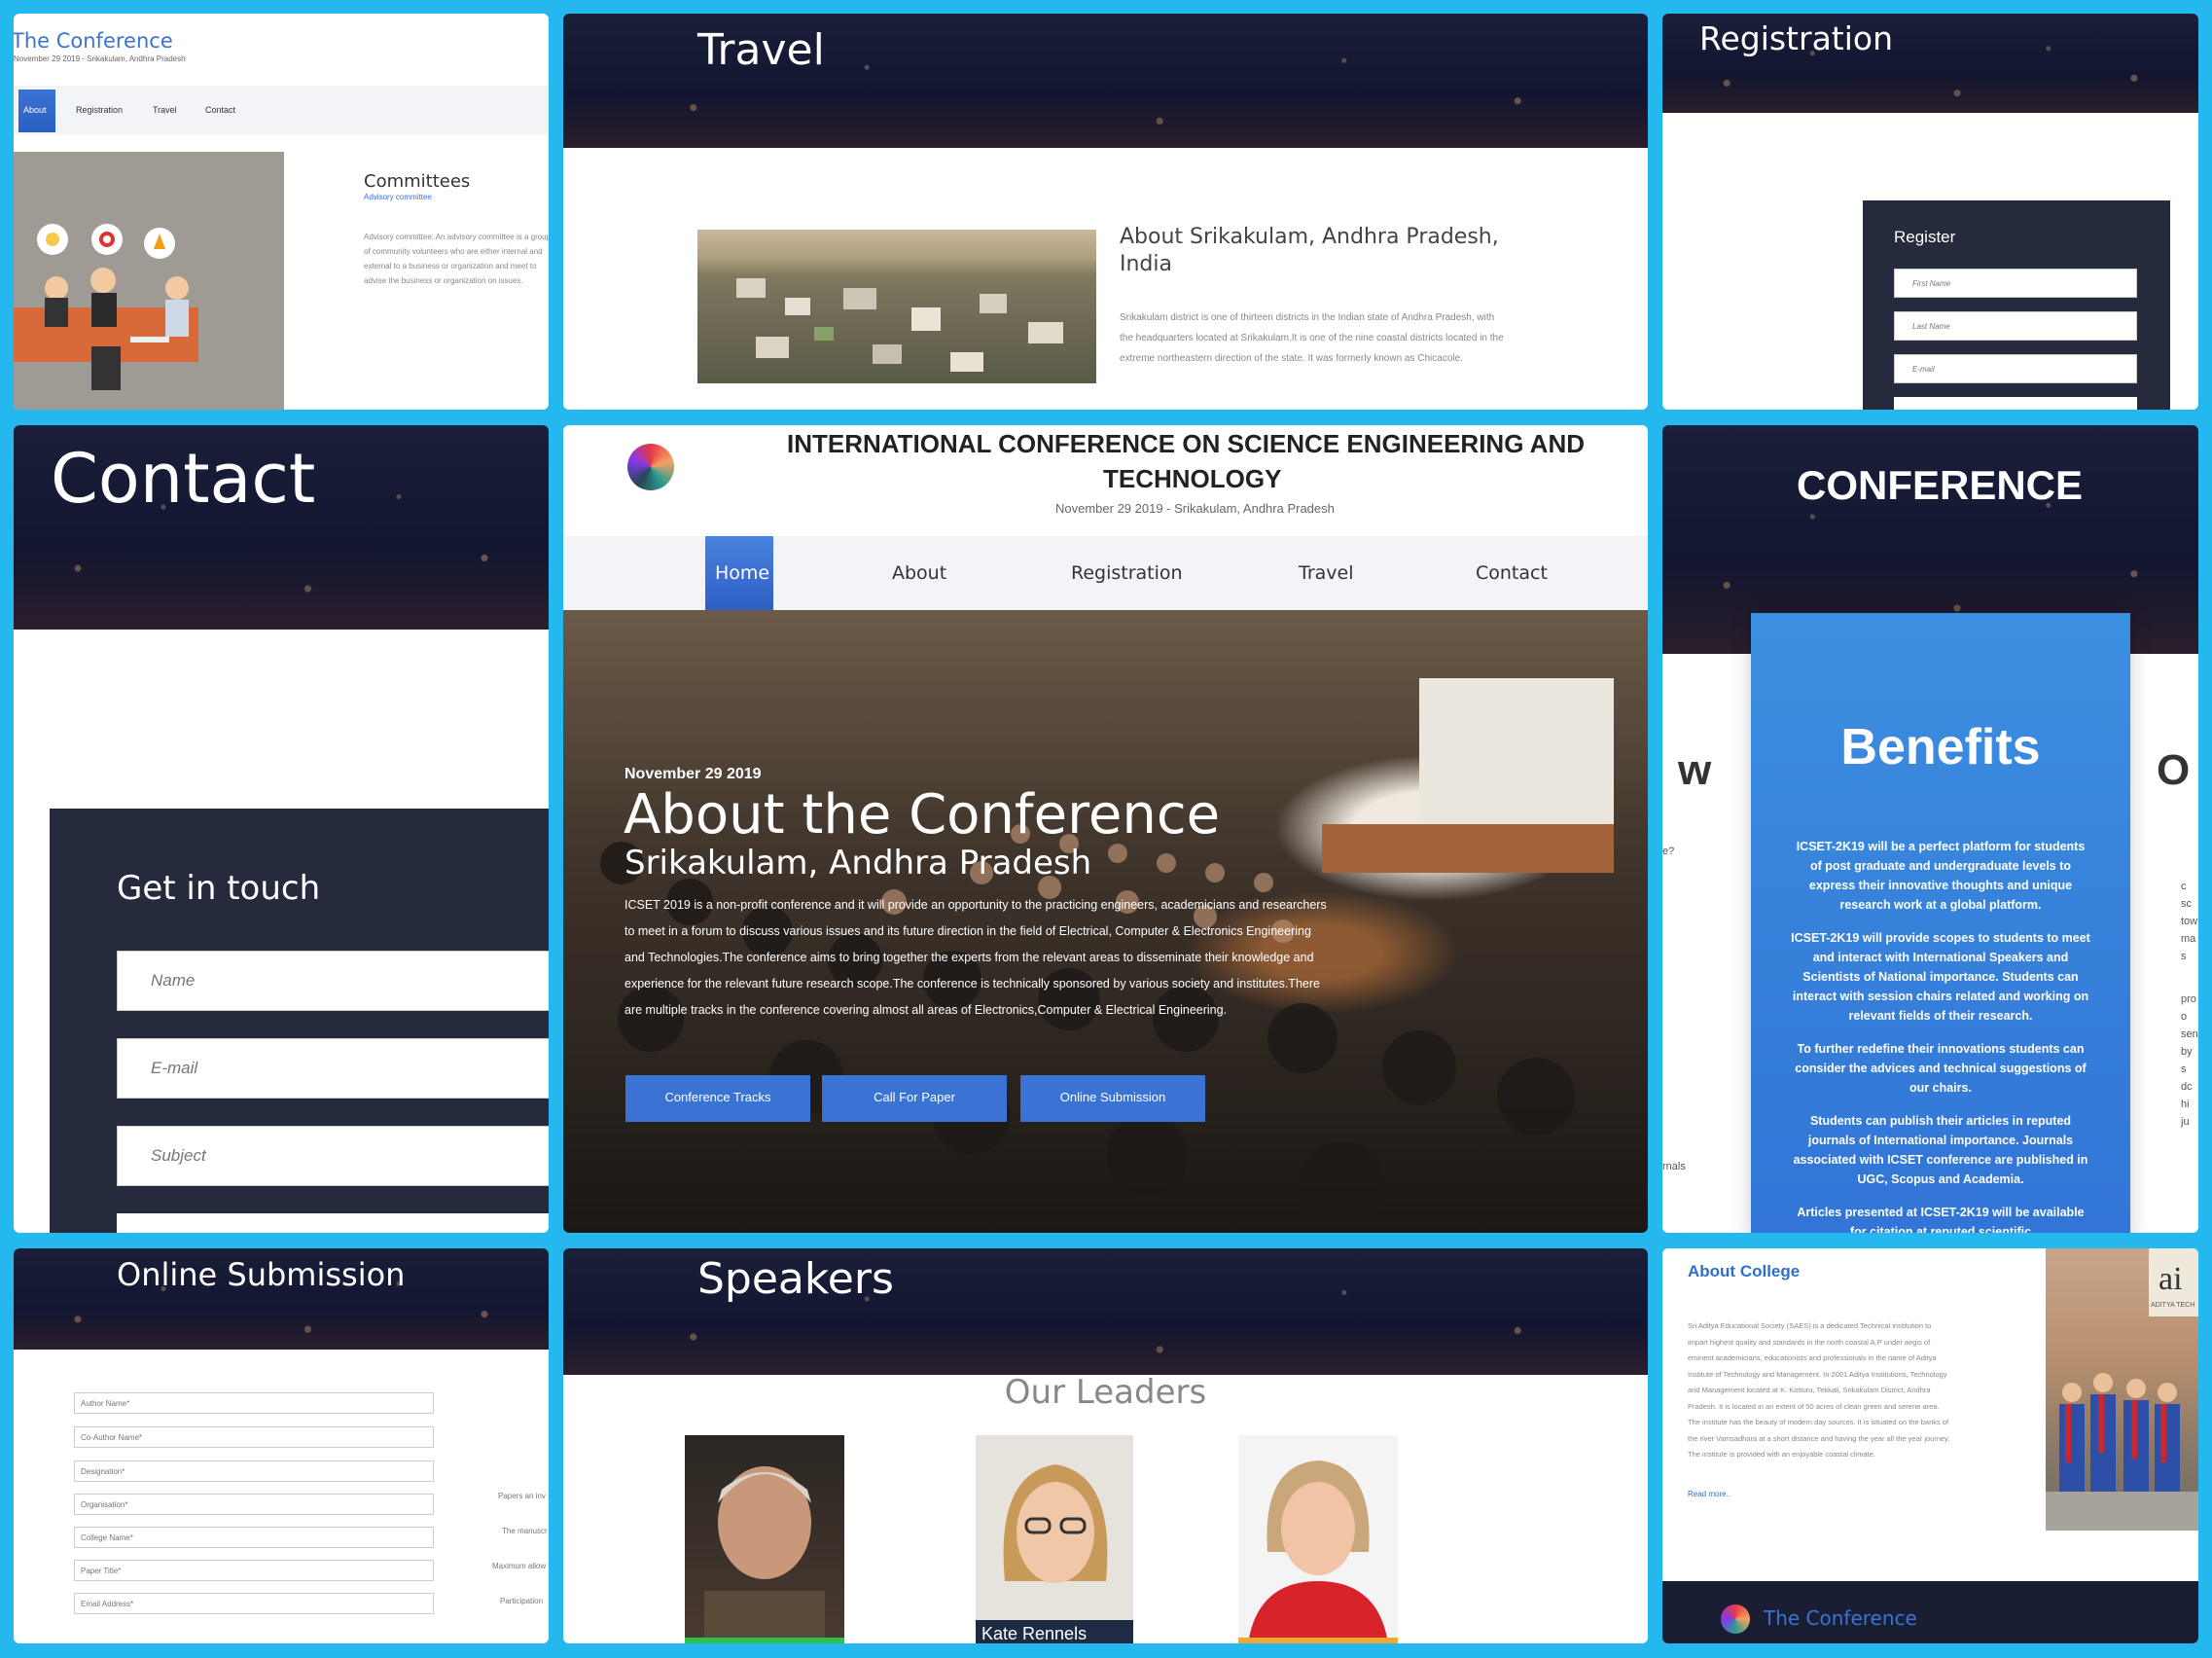  What do you see at coordinates (522, 1601) in the screenshot?
I see `side-note: Participation` at bounding box center [522, 1601].